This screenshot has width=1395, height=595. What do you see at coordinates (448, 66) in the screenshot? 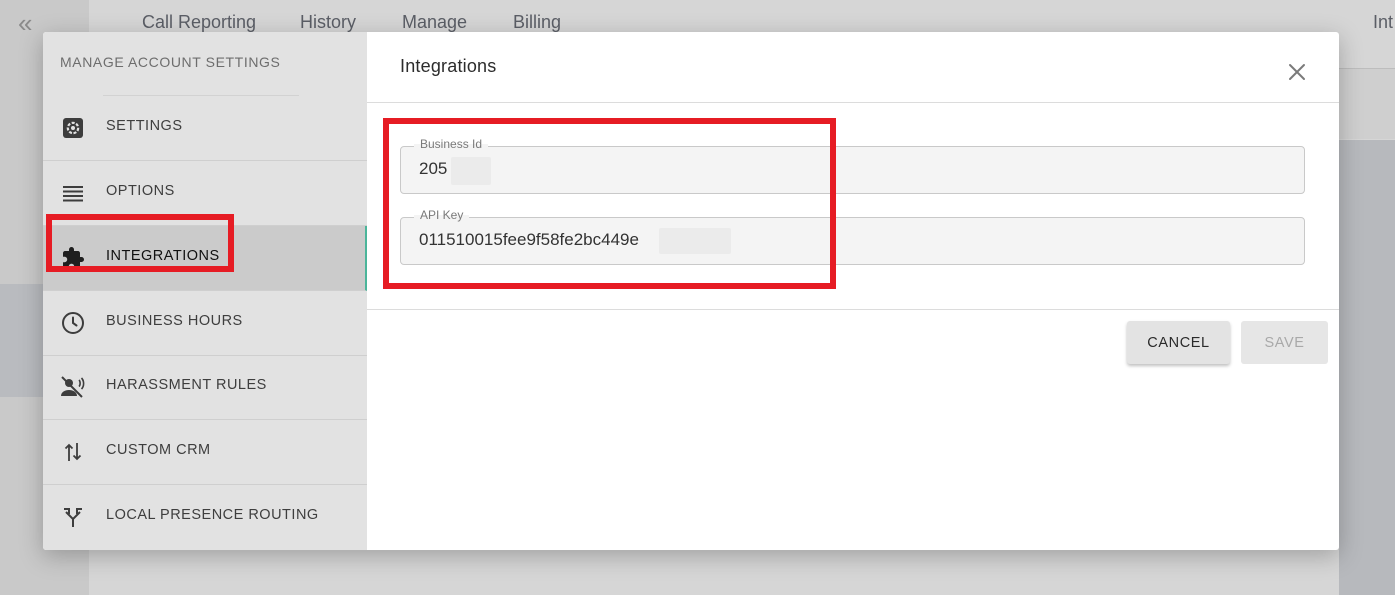
I see `panel-title: Integrations` at bounding box center [448, 66].